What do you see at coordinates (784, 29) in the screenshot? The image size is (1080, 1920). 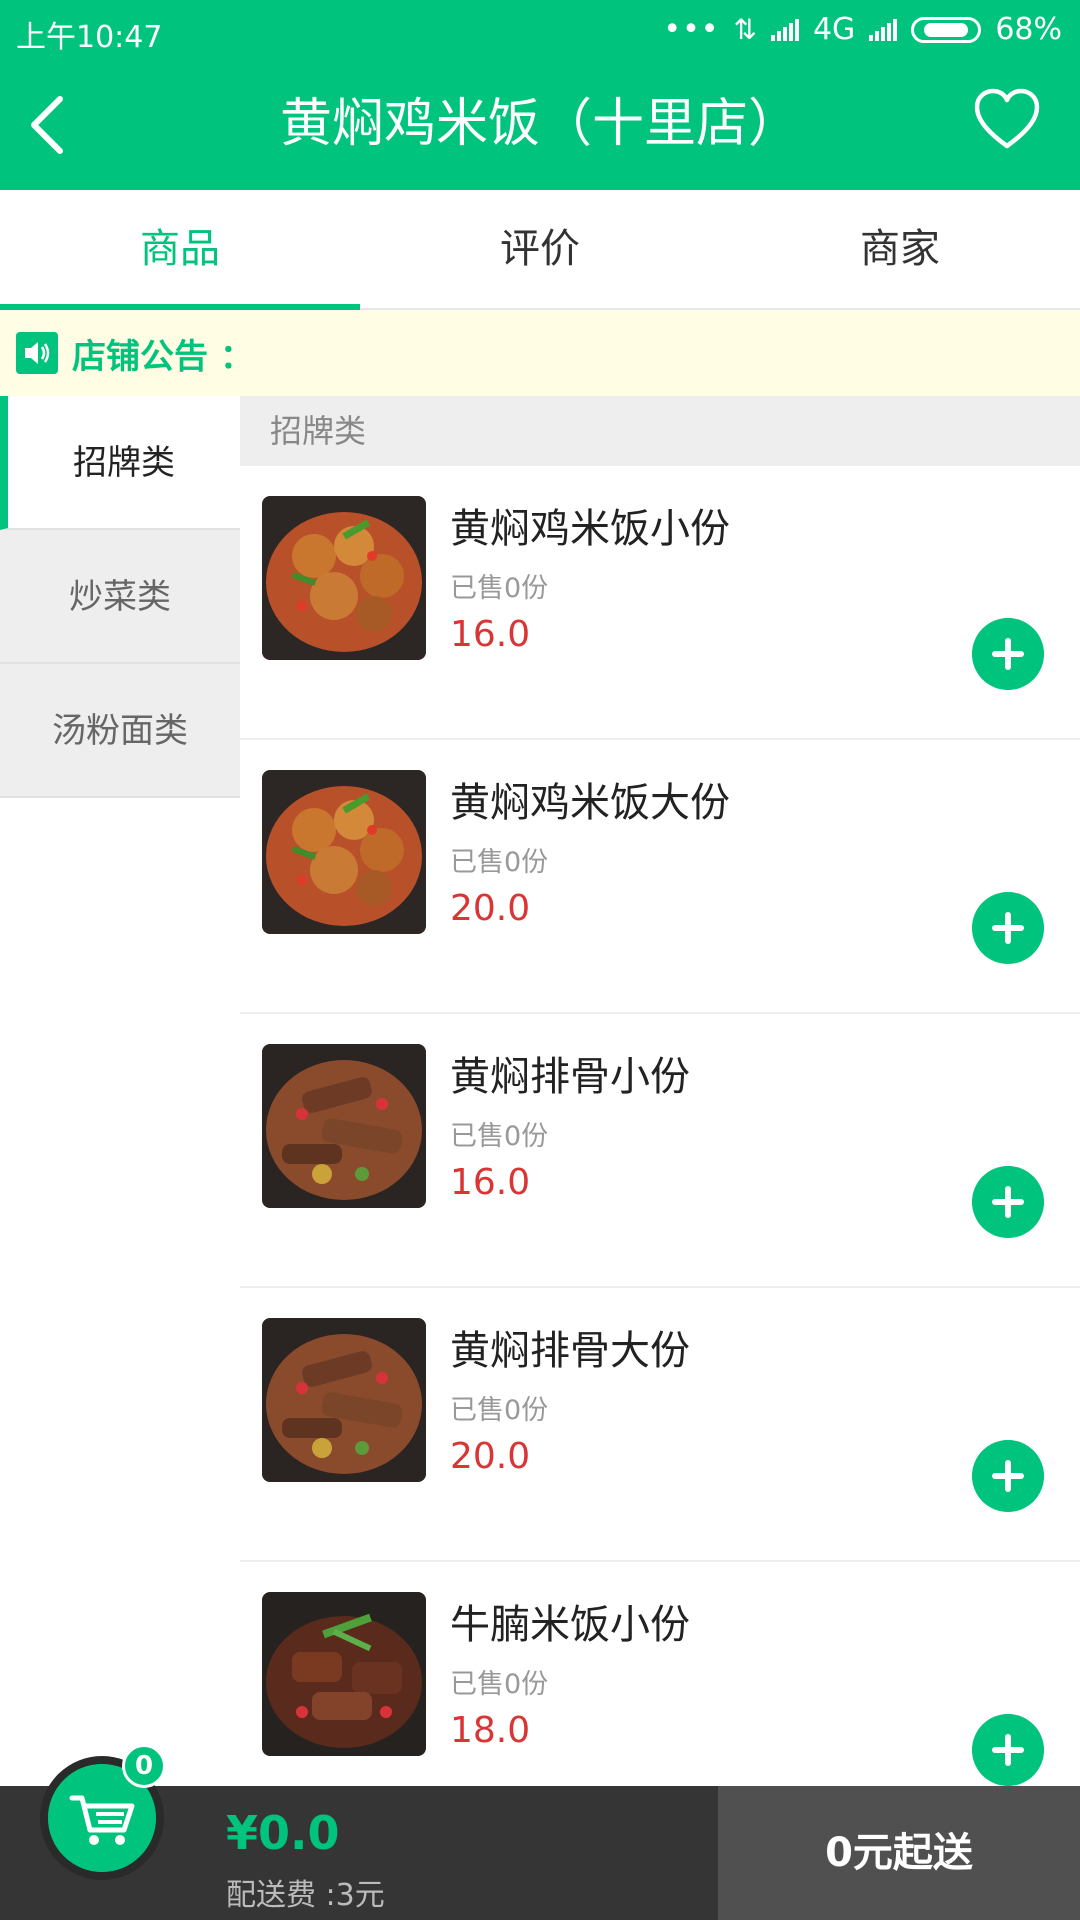 I see `signal-icon` at bounding box center [784, 29].